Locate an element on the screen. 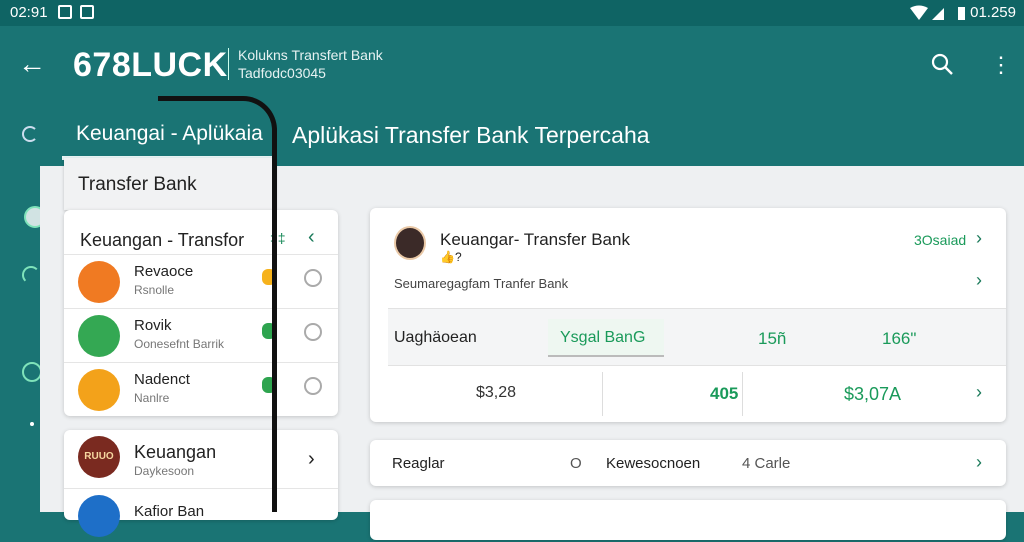  amount-value: $3,07A is located at coordinates (873, 394).